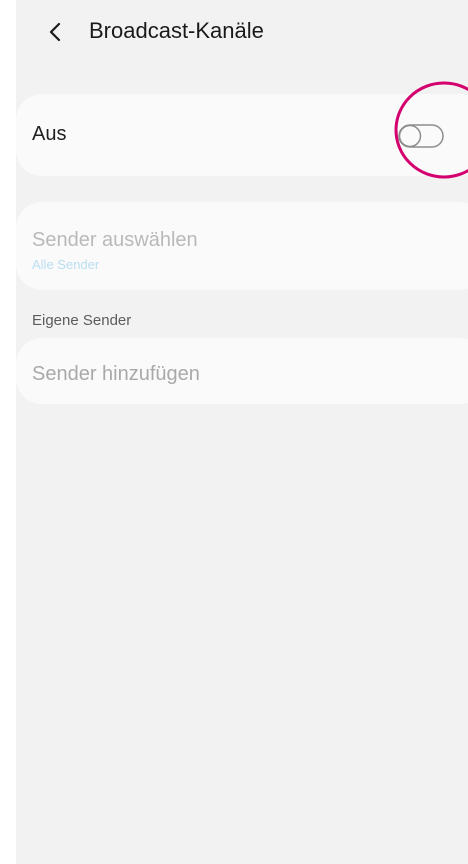  I want to click on add-channel-label: Sender hinzufügen, so click(116, 374).